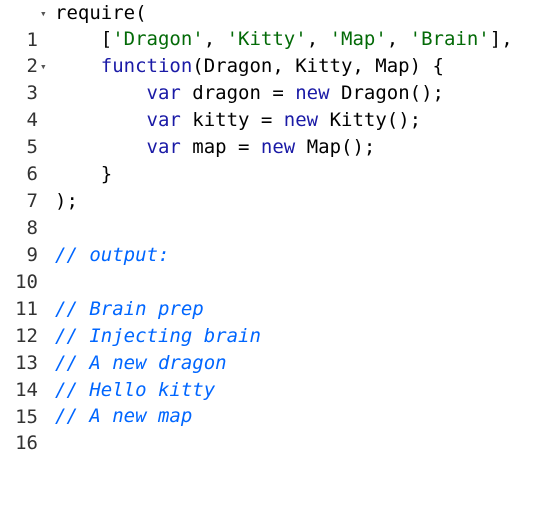 The height and width of the screenshot is (511, 537). What do you see at coordinates (220, 147) in the screenshot?
I see `code-token: map =` at bounding box center [220, 147].